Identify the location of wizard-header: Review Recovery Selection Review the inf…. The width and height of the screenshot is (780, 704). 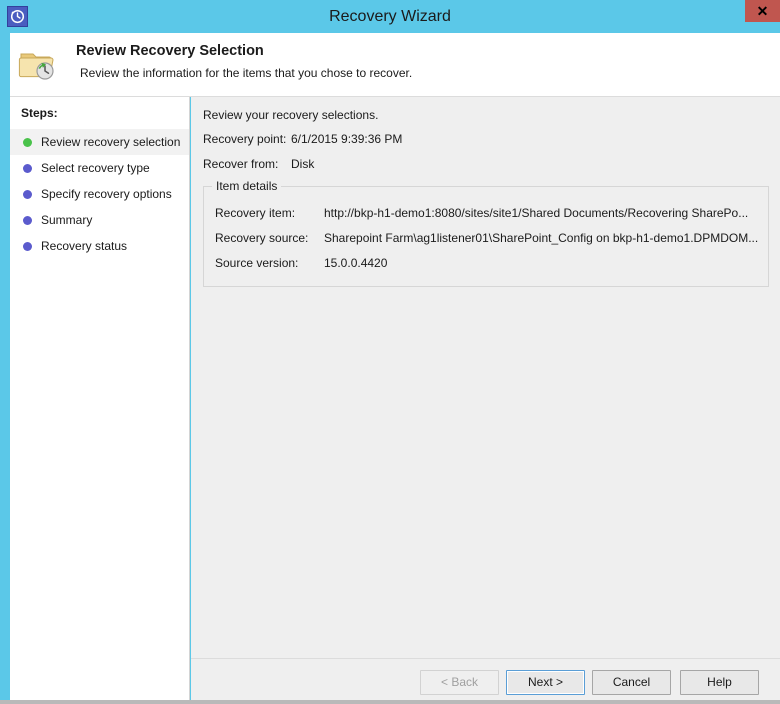
(395, 65).